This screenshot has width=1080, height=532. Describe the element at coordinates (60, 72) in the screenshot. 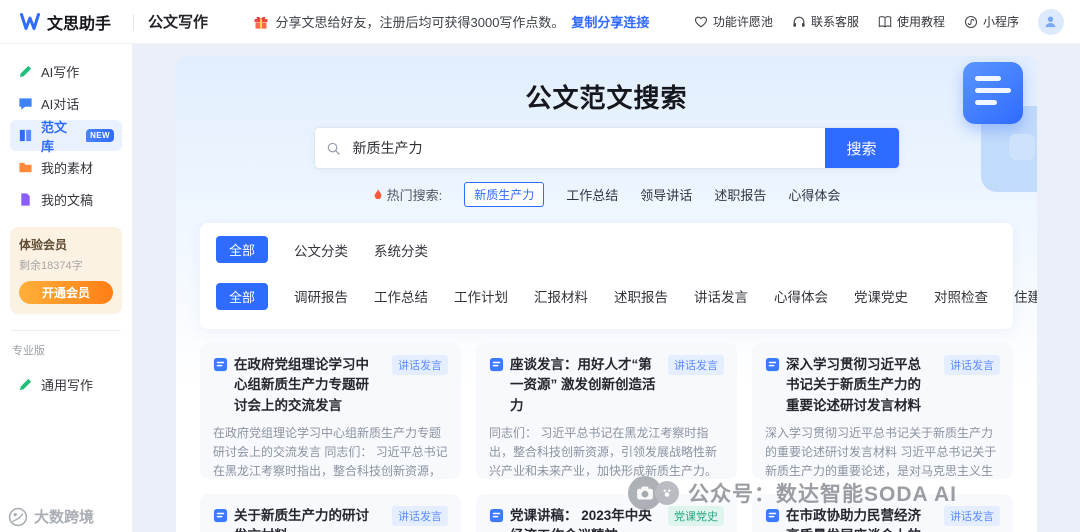

I see `sidebar-item-label: AI写作` at that location.